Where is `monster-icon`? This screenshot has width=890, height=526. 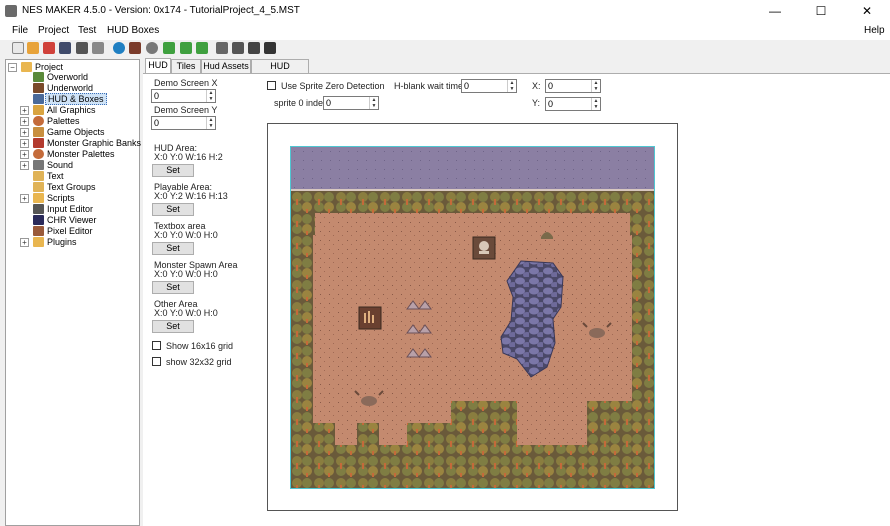
monster-icon is located at coordinates (38, 143).